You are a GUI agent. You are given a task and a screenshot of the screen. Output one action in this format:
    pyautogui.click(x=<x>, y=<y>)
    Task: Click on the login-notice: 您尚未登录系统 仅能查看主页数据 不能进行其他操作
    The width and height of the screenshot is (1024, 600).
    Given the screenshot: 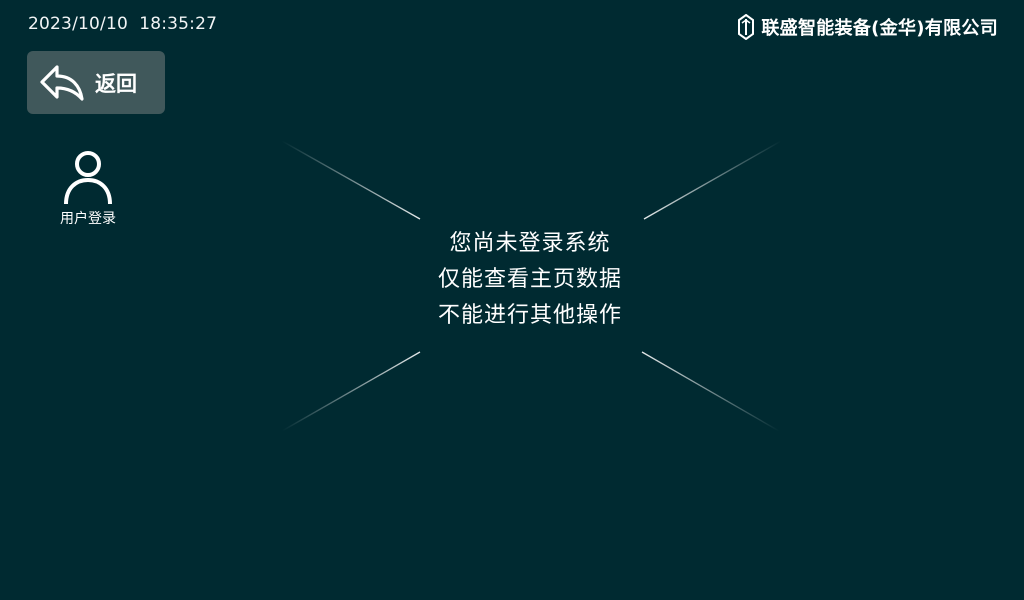 What is the action you would take?
    pyautogui.click(x=530, y=280)
    